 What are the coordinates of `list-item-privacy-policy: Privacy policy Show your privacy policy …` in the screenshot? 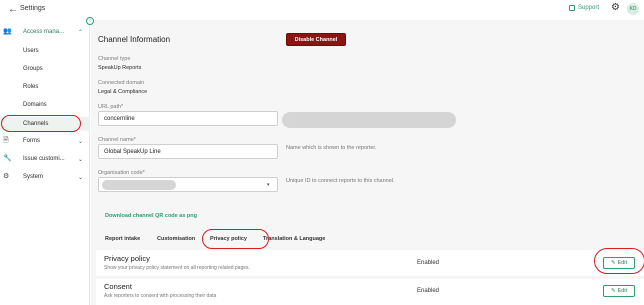 It's located at (370, 263).